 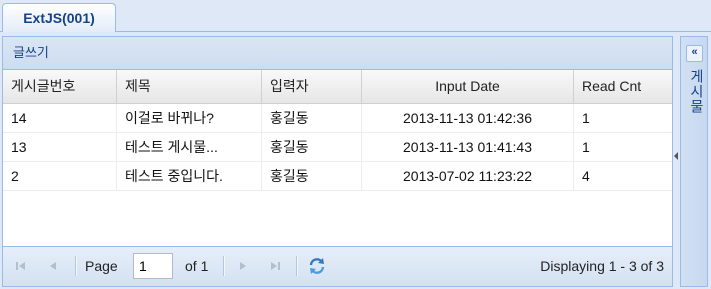 What do you see at coordinates (243, 266) in the screenshot?
I see `next-page-icon` at bounding box center [243, 266].